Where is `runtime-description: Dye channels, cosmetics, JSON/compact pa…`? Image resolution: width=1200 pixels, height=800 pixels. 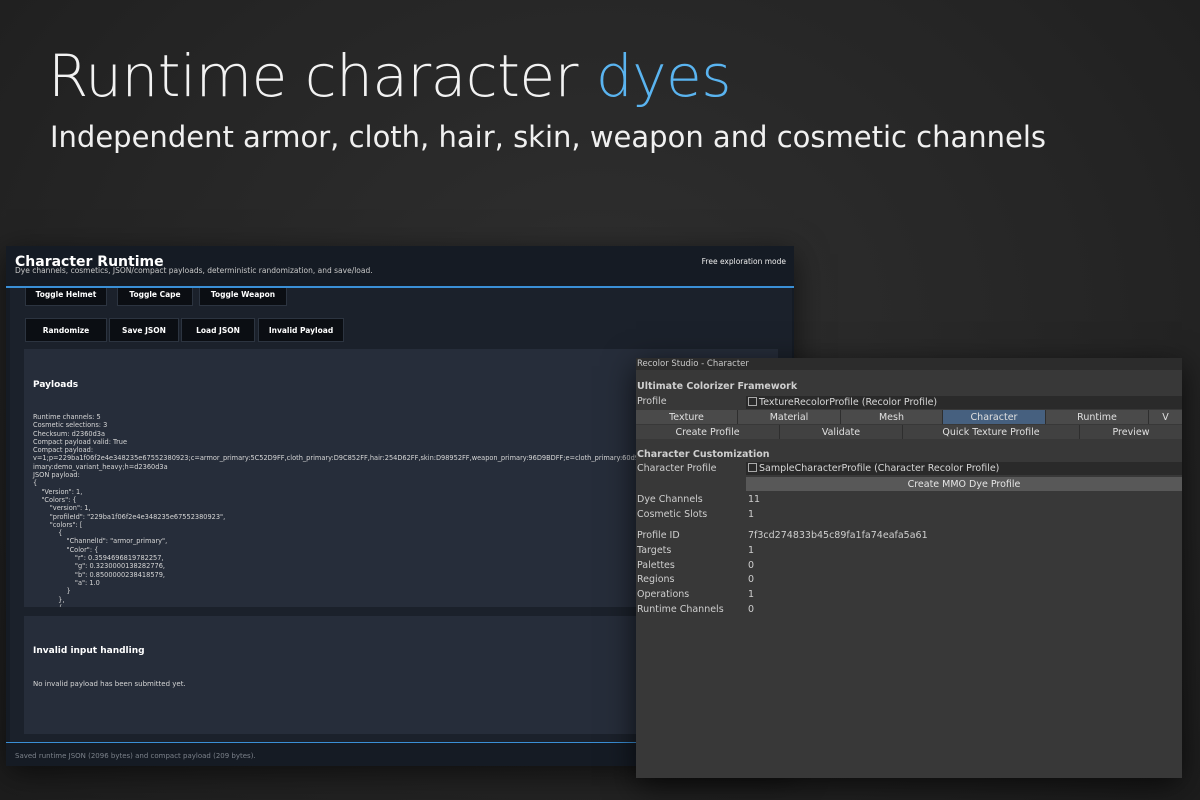 runtime-description: Dye channels, cosmetics, JSON/compact pa… is located at coordinates (194, 270).